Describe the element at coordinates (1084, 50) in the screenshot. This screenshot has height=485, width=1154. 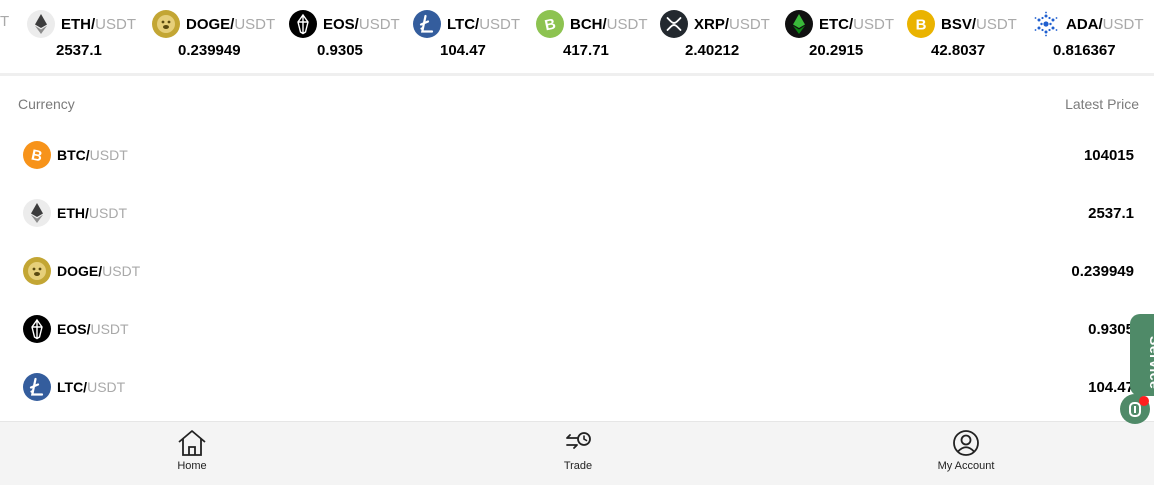
I see `ticker-price: 0.816367` at that location.